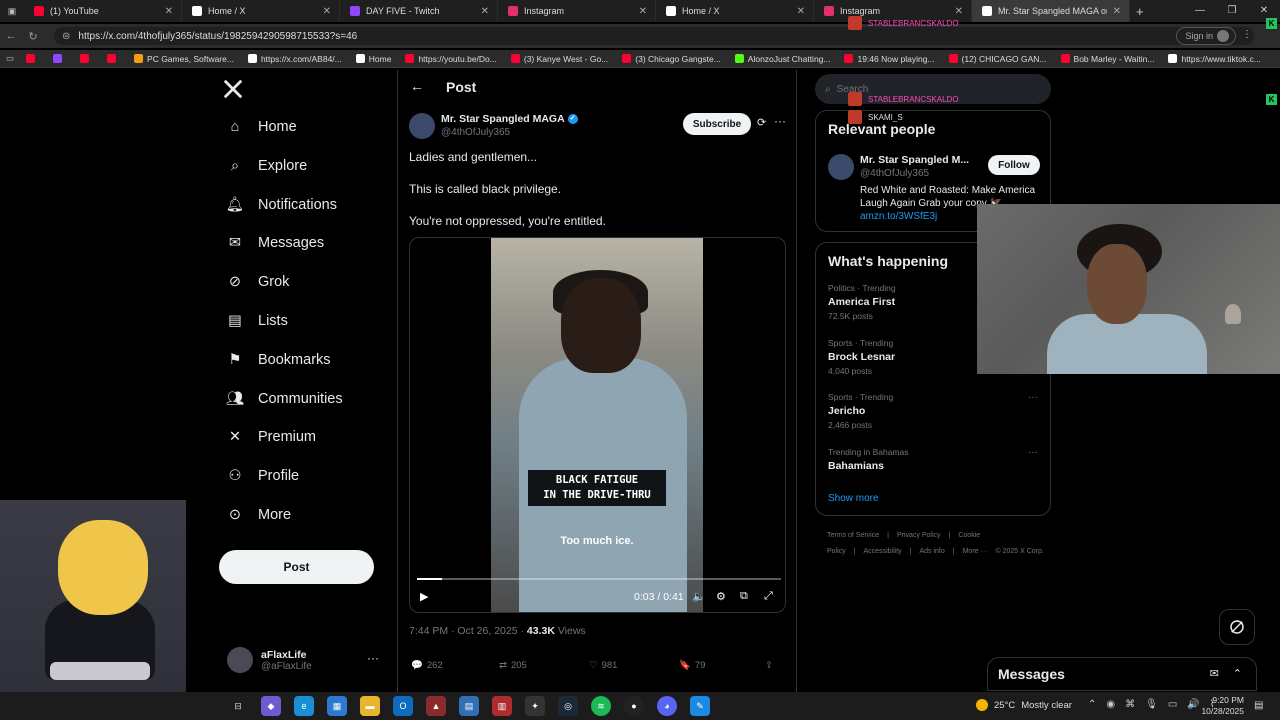 This screenshot has height=720, width=1280. Describe the element at coordinates (337, 706) in the screenshot. I see `store-icon: ▦` at that location.